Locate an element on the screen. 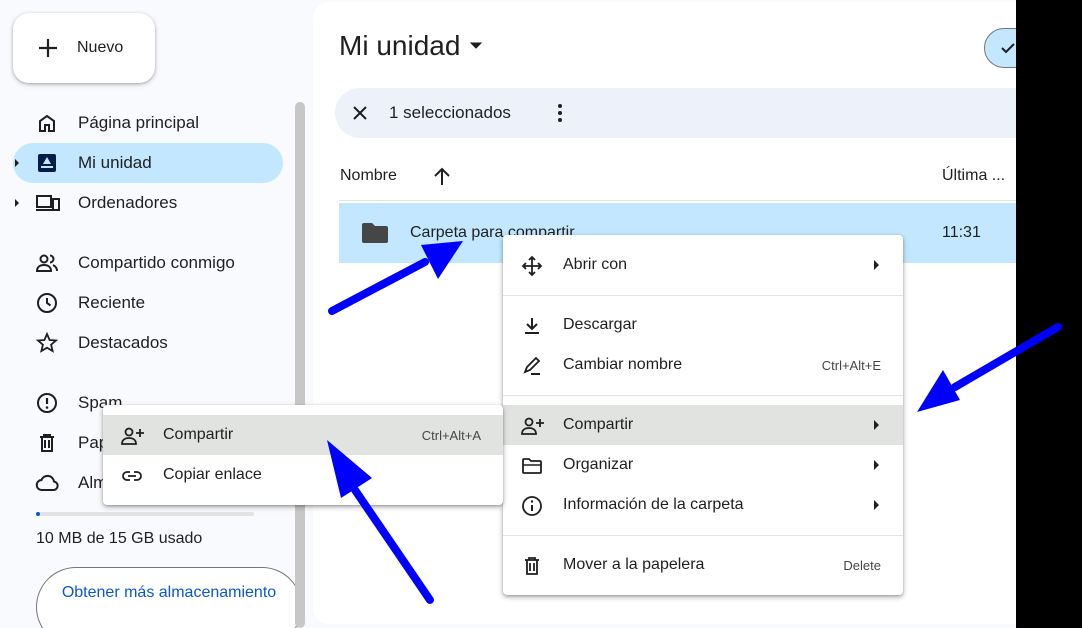 This screenshot has width=1082, height=628. more-vert-icon is located at coordinates (560, 113).